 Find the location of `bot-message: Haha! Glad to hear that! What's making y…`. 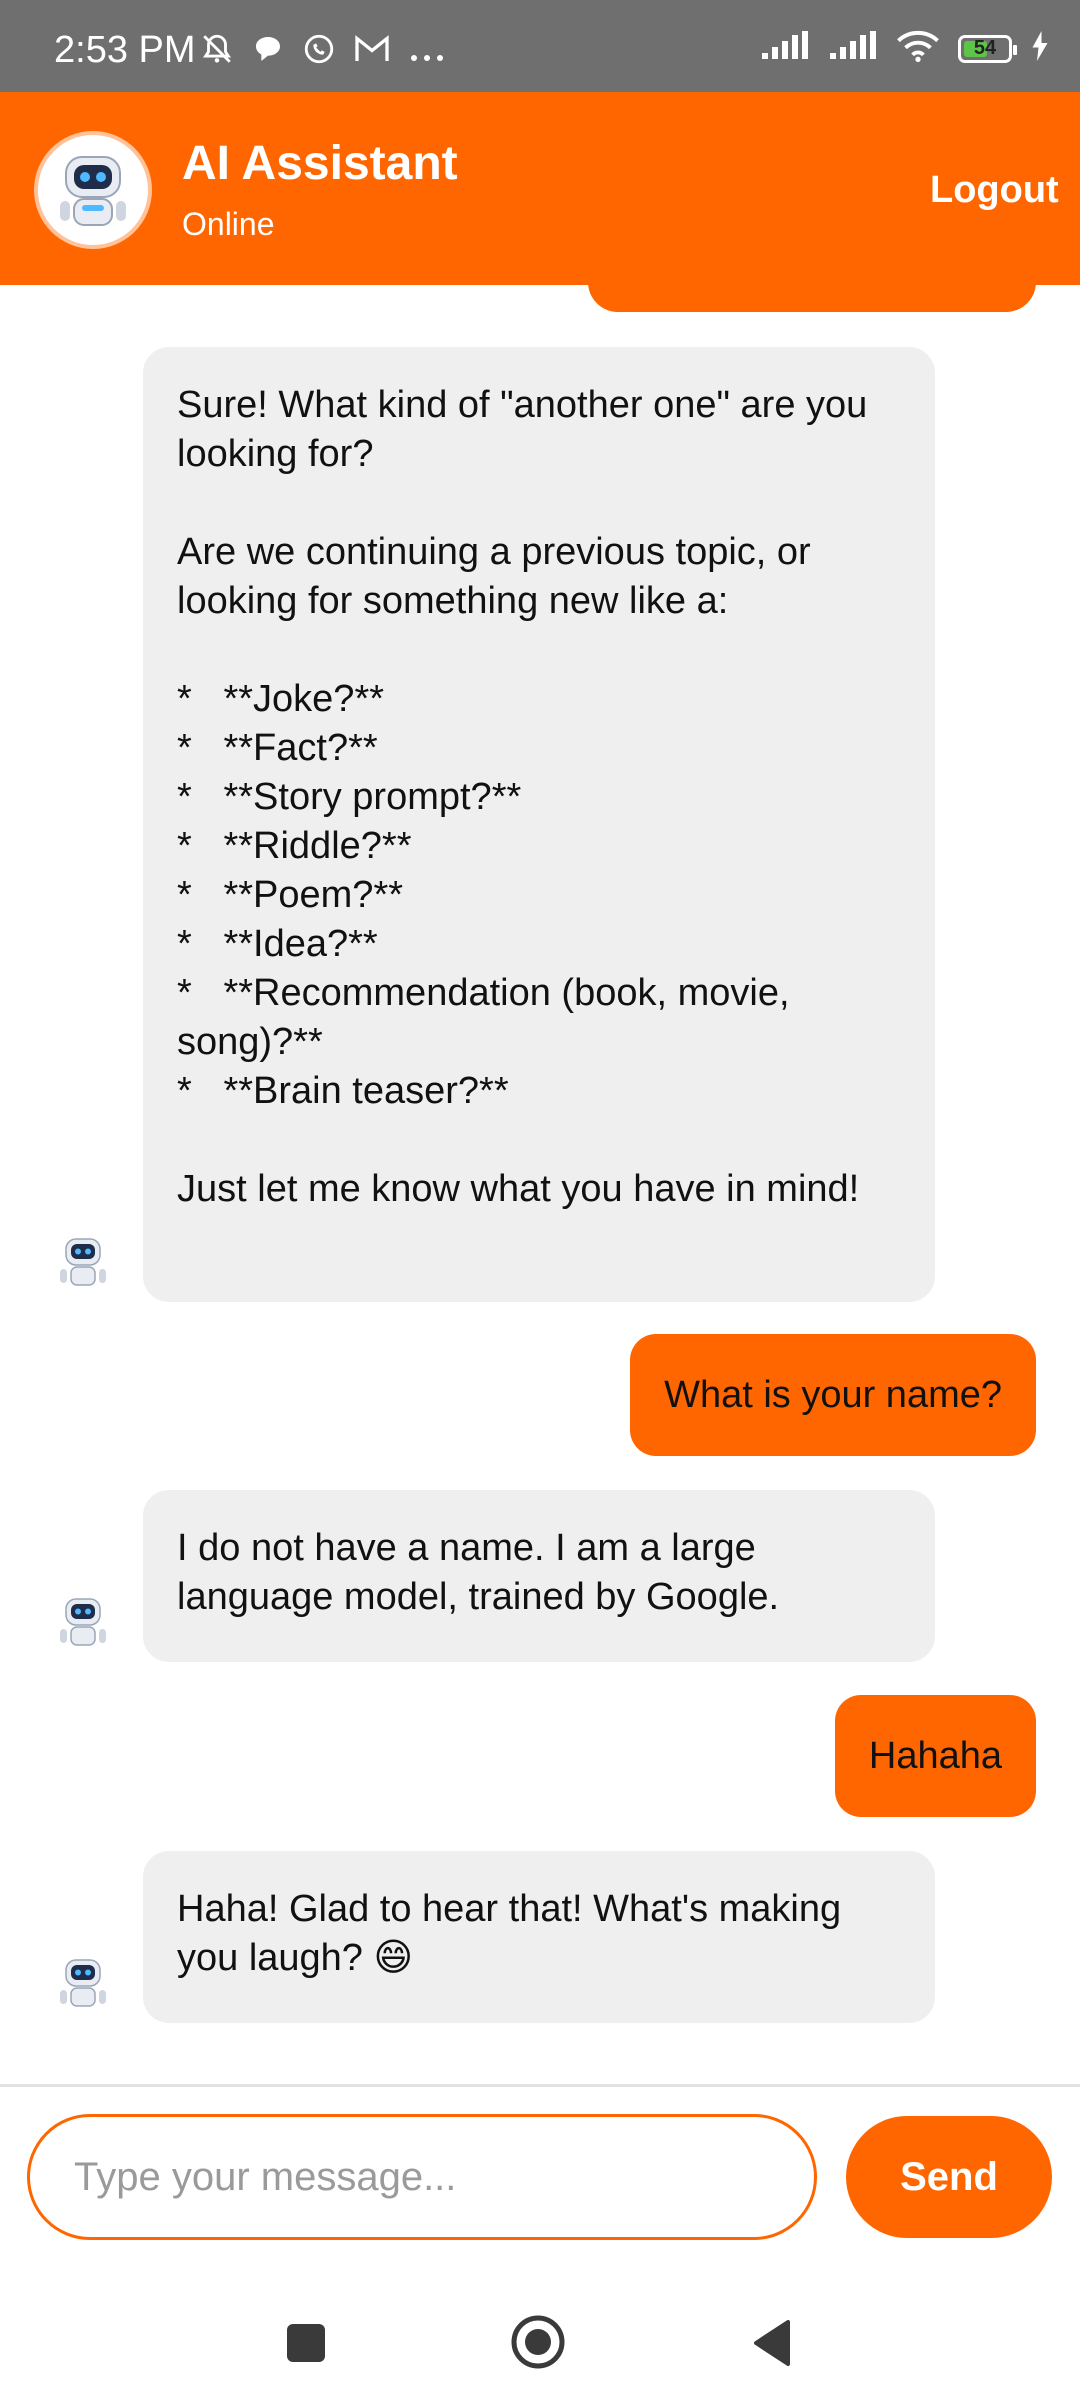

bot-message: Haha! Glad to hear that! What's making y… is located at coordinates (539, 1937).